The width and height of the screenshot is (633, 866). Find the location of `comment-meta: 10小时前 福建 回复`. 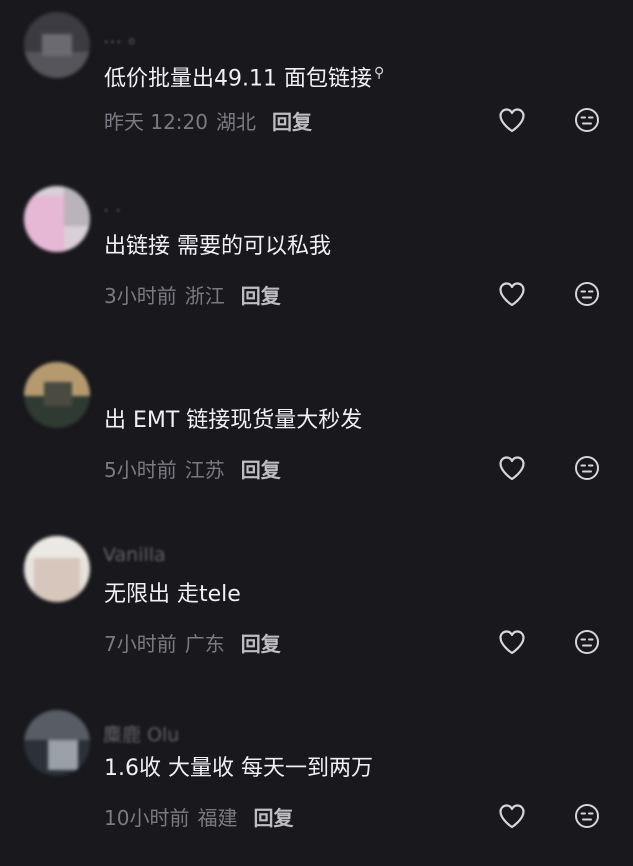

comment-meta: 10小时前 福建 回复 is located at coordinates (198, 816).